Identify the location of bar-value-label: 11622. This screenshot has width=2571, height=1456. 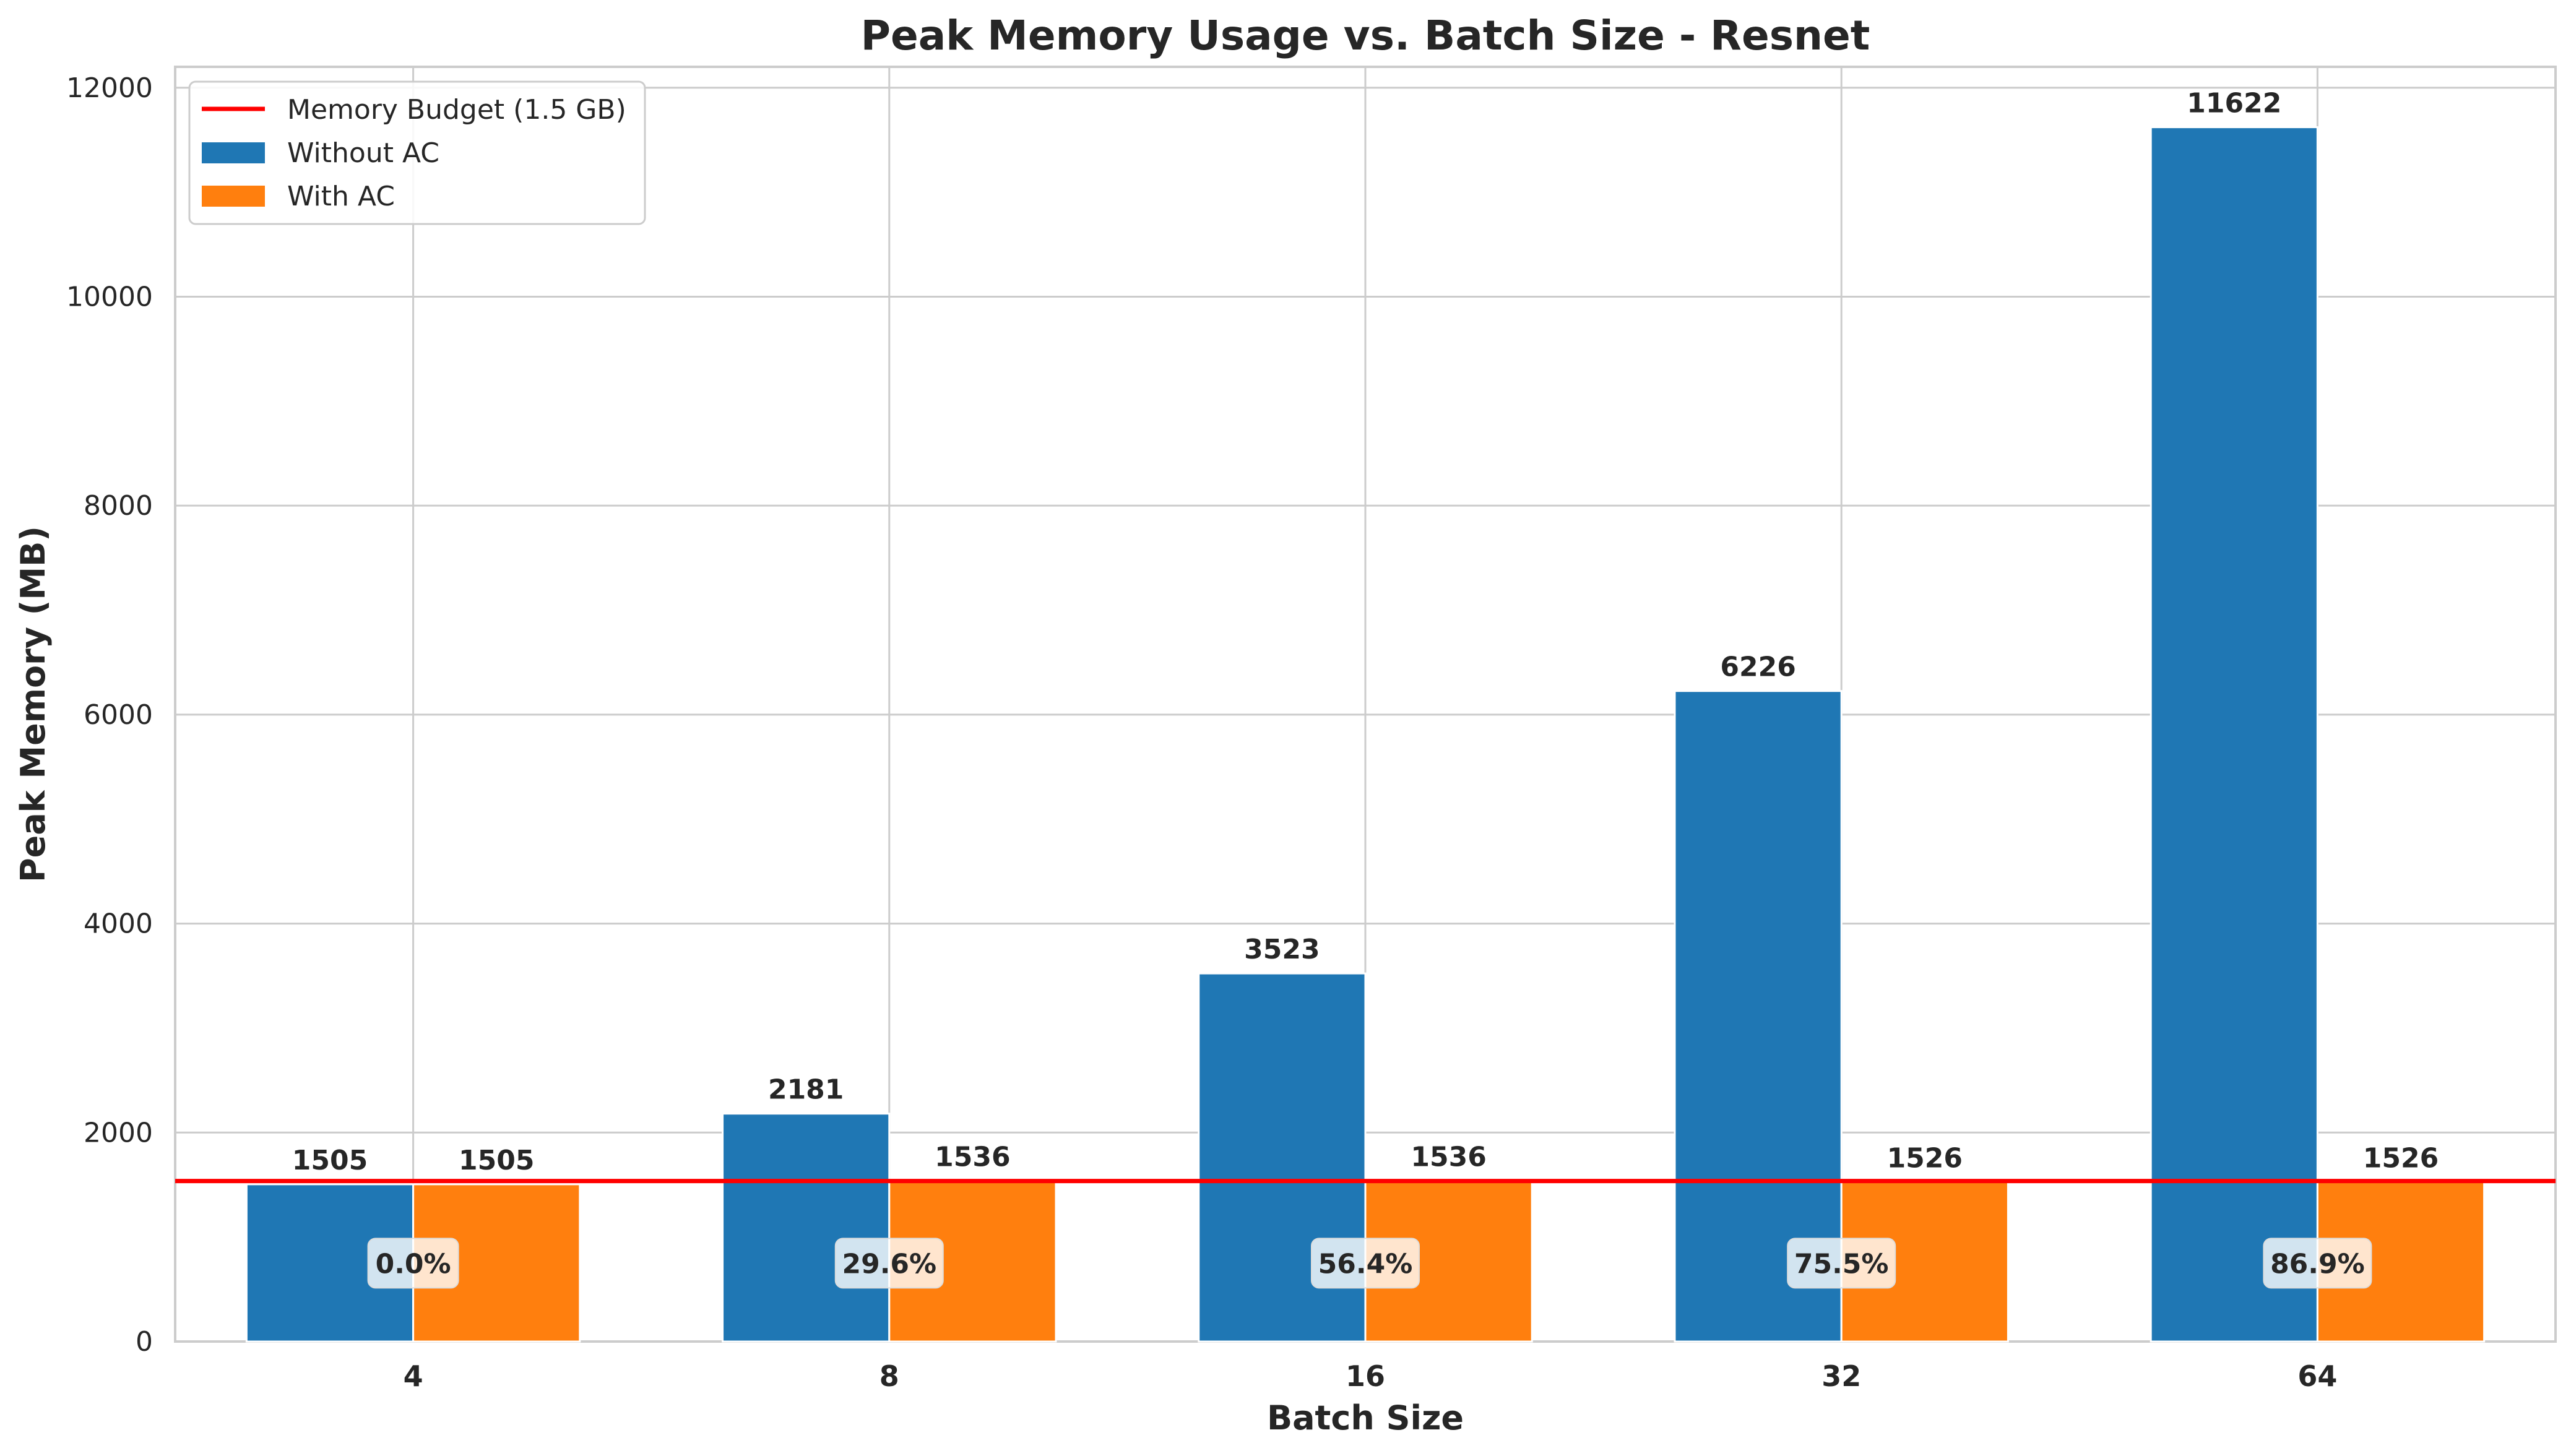
(2234, 103).